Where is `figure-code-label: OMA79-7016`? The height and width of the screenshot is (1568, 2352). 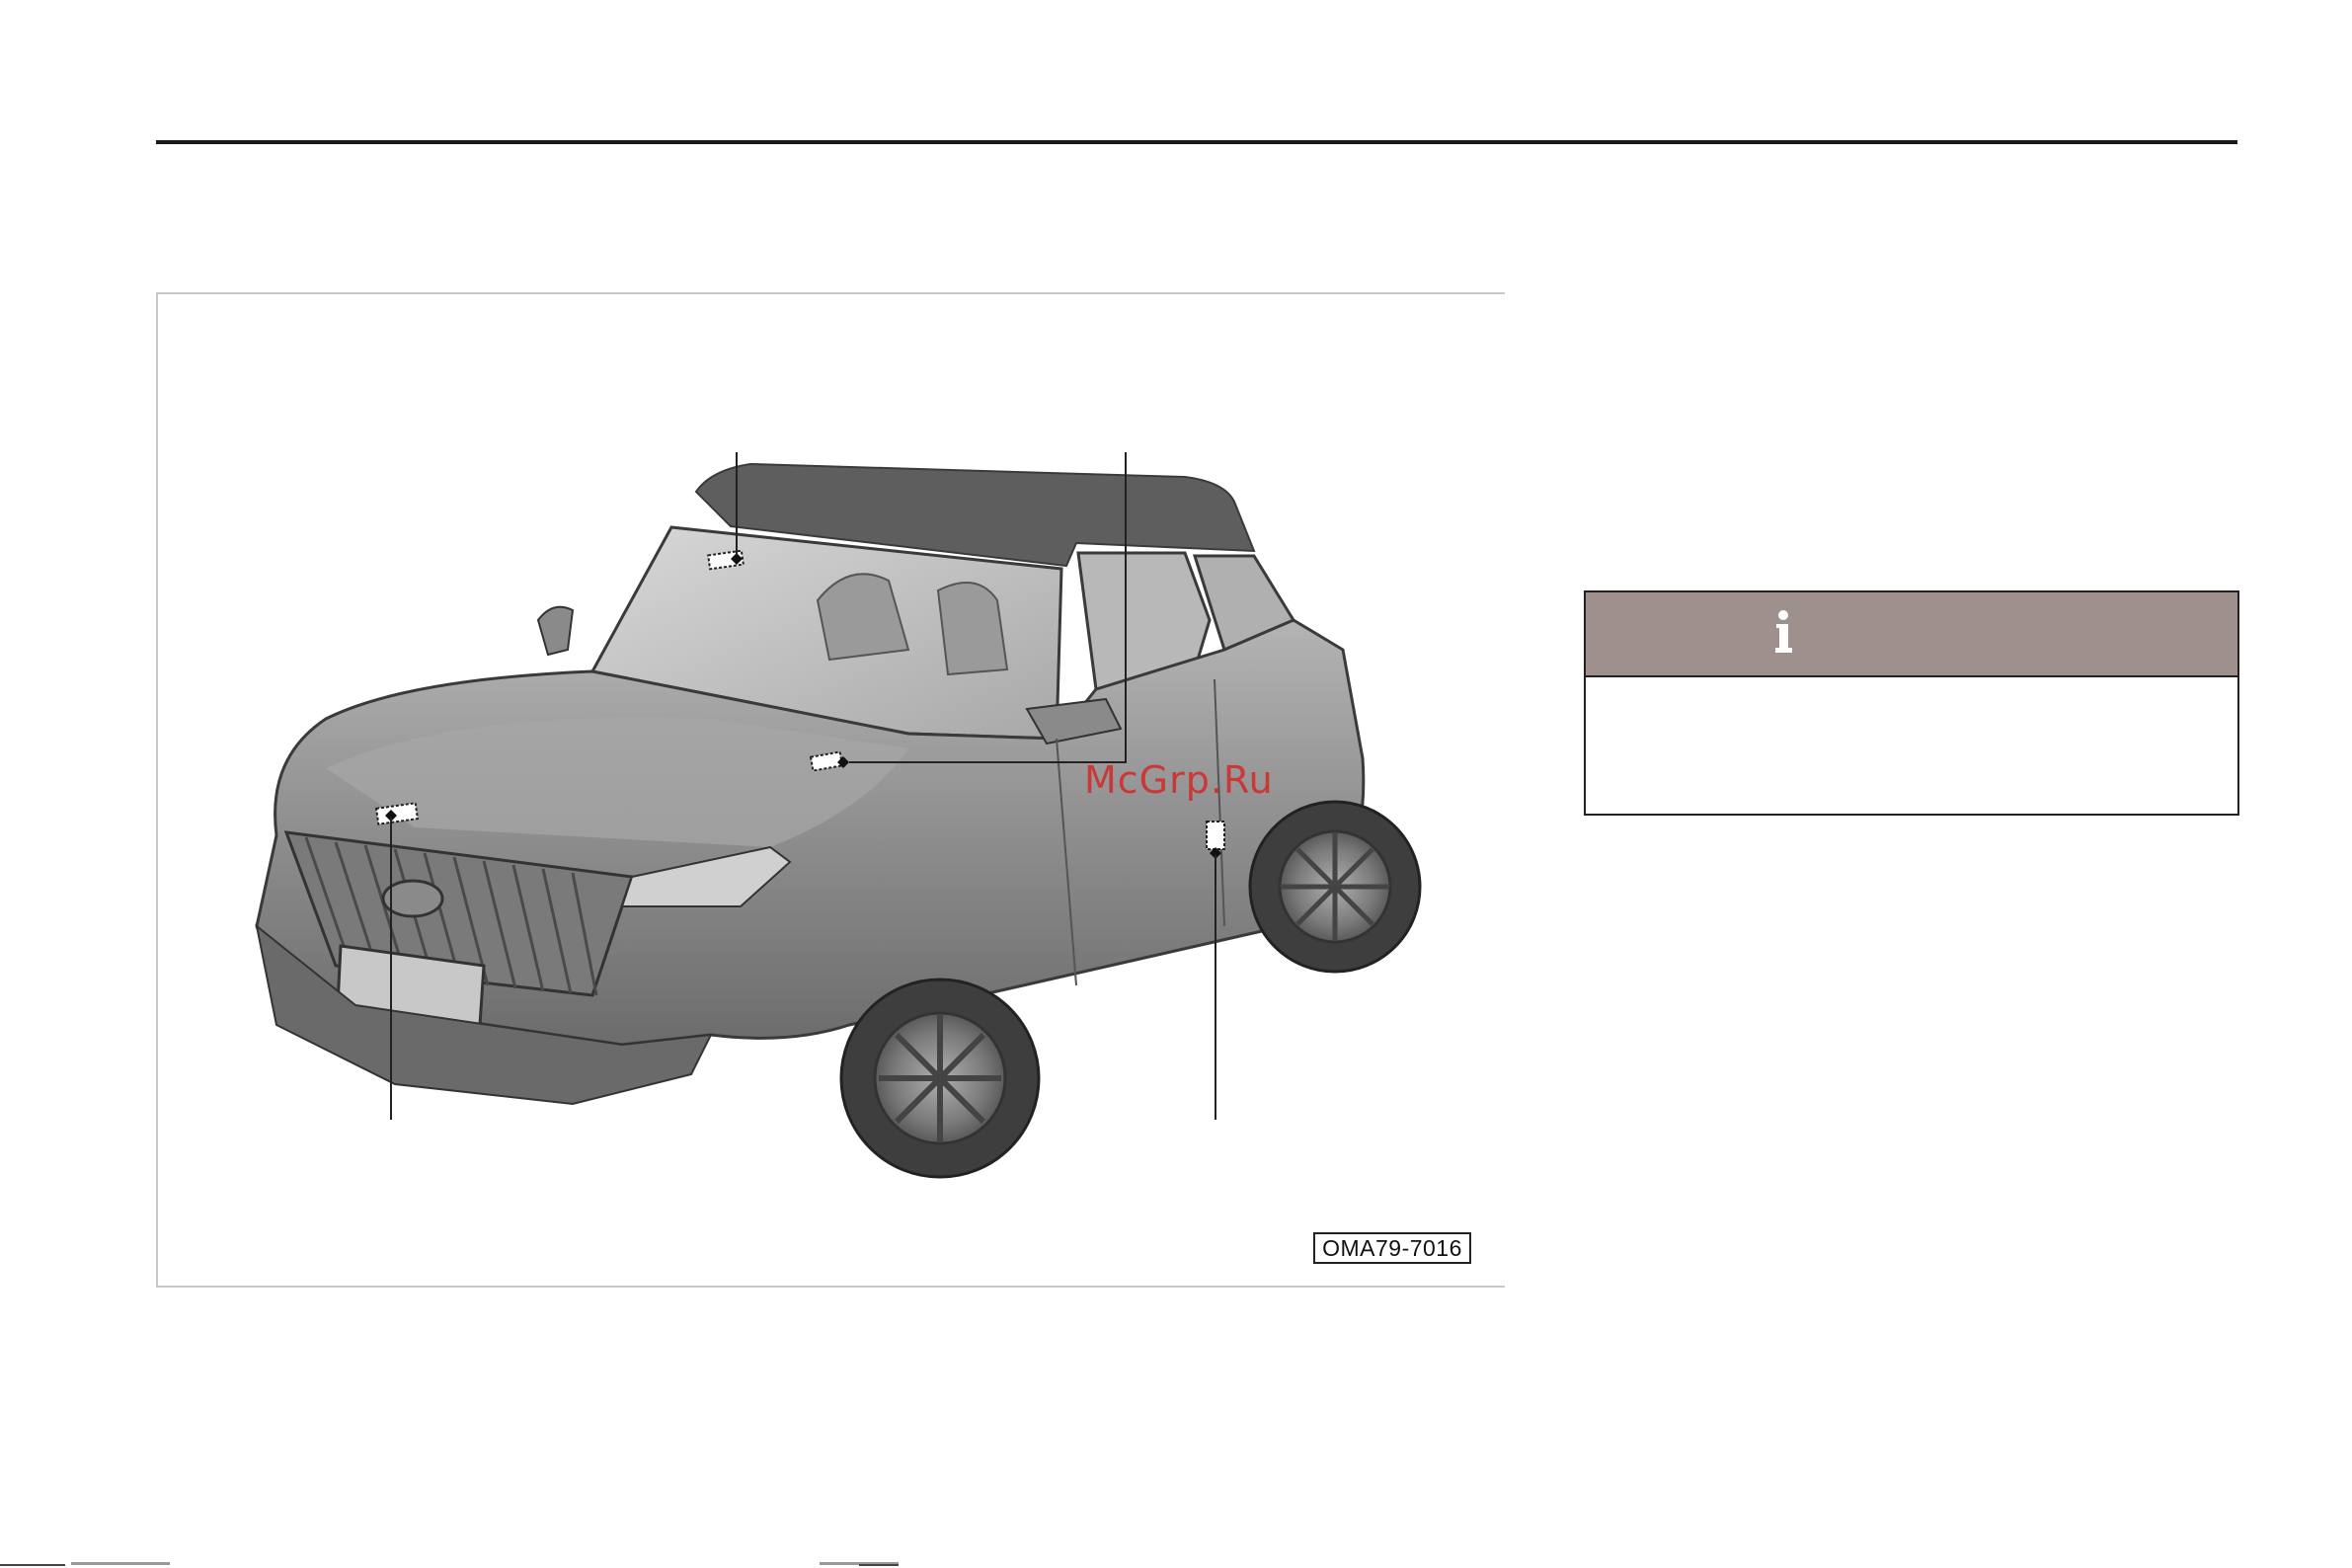 figure-code-label: OMA79-7016 is located at coordinates (1392, 1248).